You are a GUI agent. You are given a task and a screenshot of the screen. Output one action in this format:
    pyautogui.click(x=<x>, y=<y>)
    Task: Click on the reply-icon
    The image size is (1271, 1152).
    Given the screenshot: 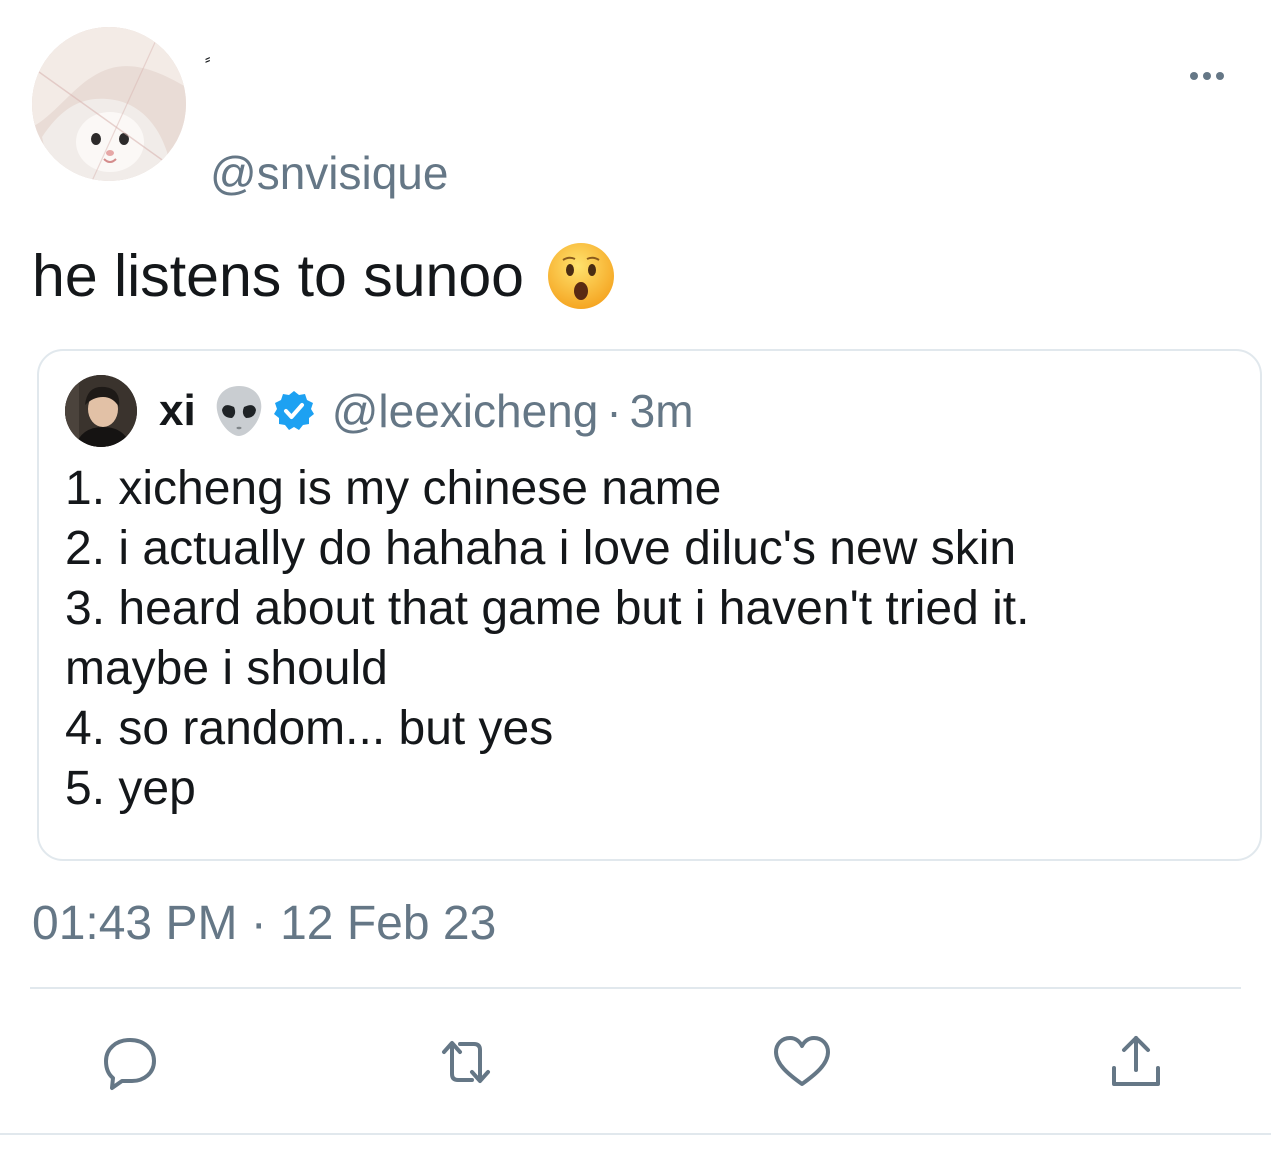 What is the action you would take?
    pyautogui.click(x=130, y=1062)
    